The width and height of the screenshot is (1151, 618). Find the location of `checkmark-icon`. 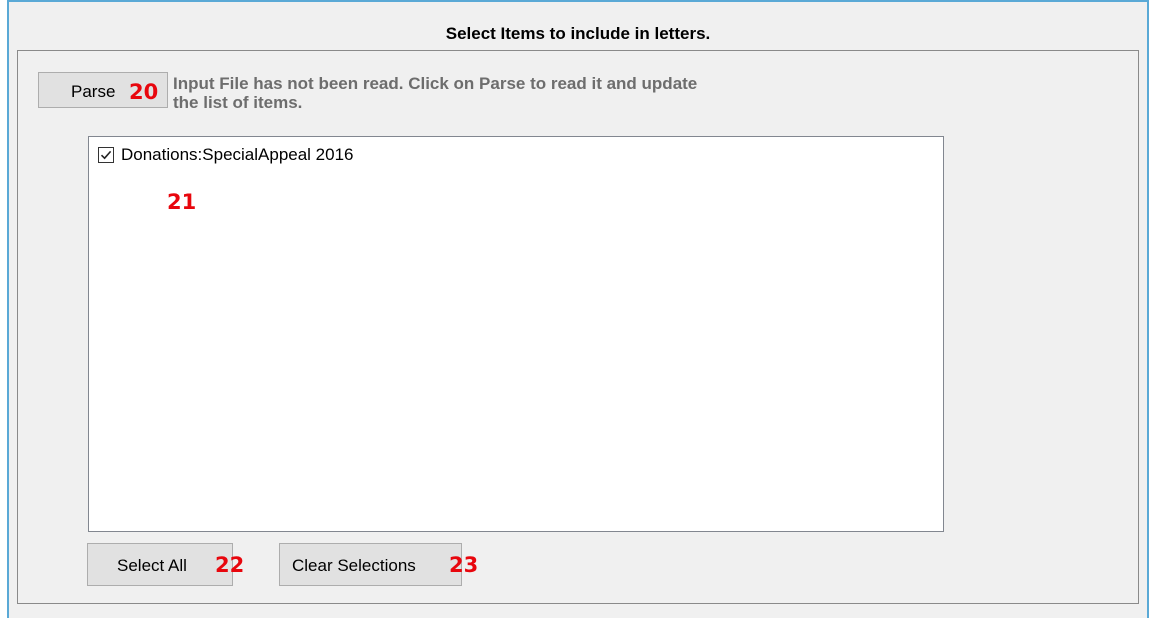

checkmark-icon is located at coordinates (106, 155).